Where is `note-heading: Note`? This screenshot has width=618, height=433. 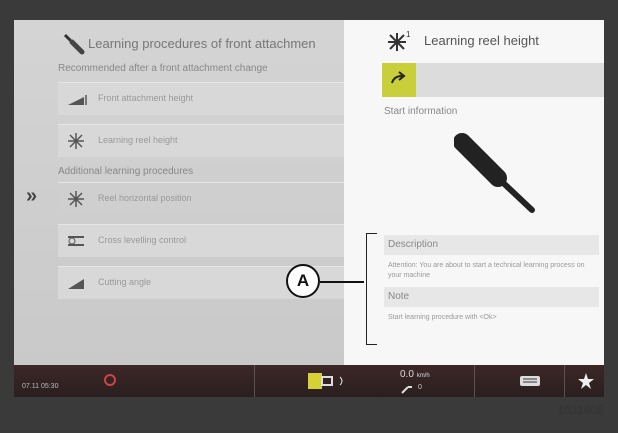 note-heading: Note is located at coordinates (491, 297).